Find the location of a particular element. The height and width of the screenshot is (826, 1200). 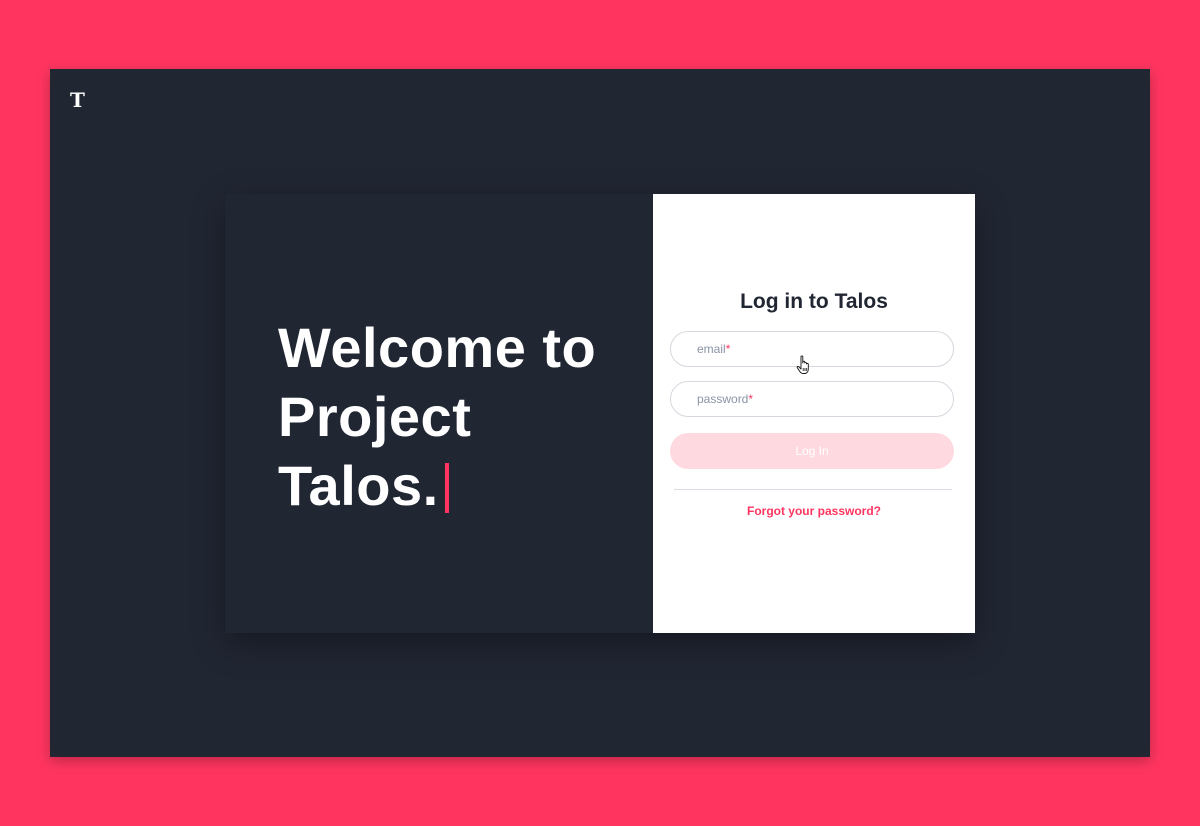

email-field-label: email* is located at coordinates (713, 349).